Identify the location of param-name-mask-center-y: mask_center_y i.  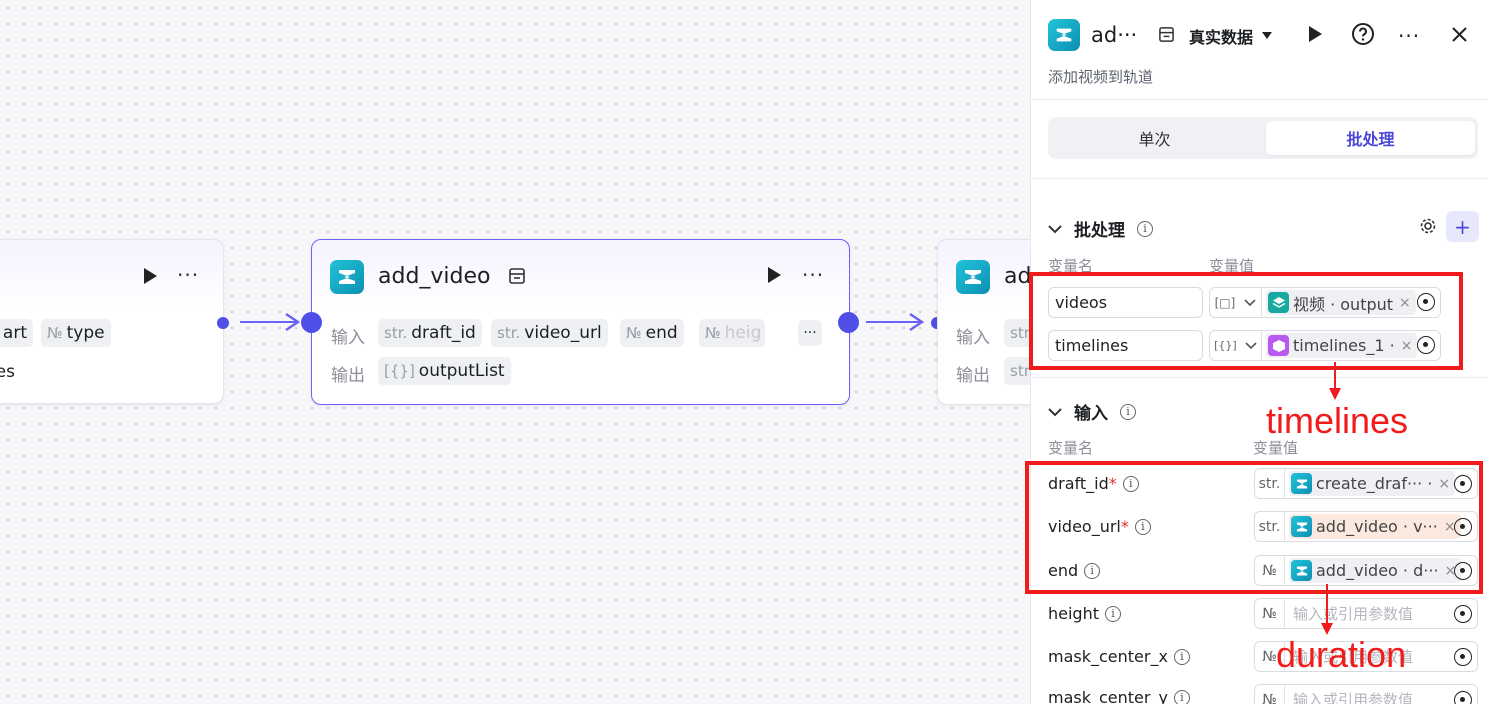
(1119, 696).